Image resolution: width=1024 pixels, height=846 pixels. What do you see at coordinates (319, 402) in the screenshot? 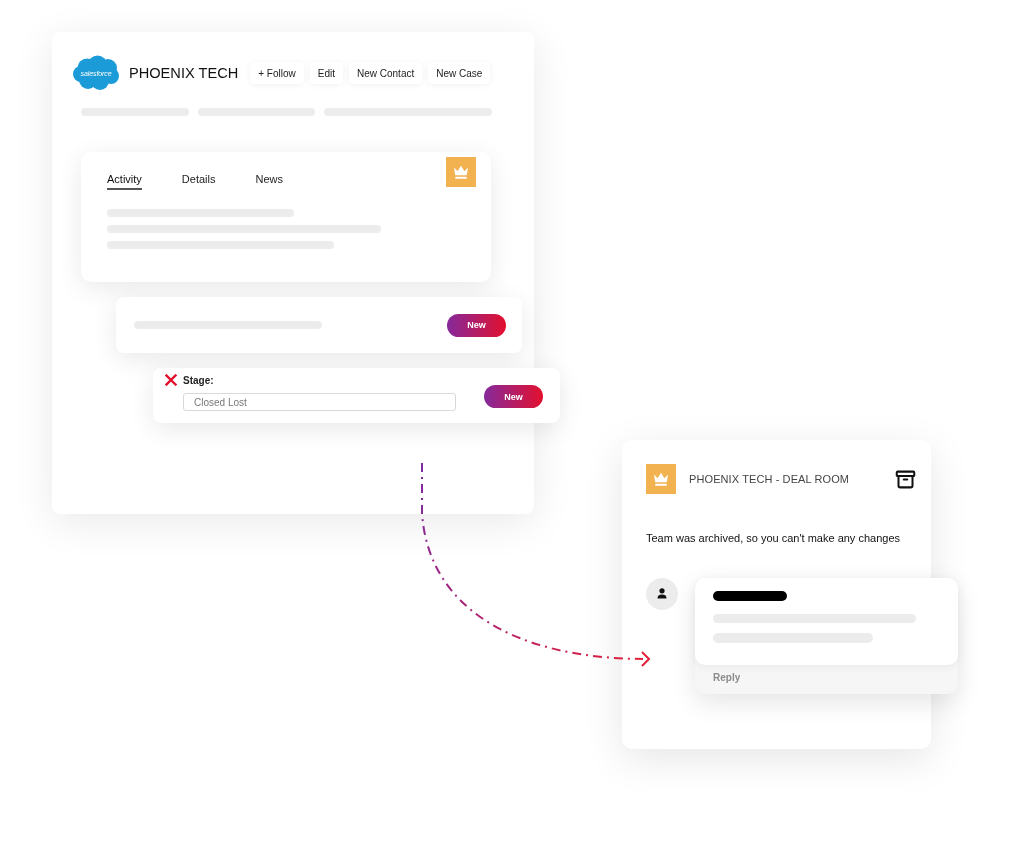
I see `stage-input: Closed Lost` at bounding box center [319, 402].